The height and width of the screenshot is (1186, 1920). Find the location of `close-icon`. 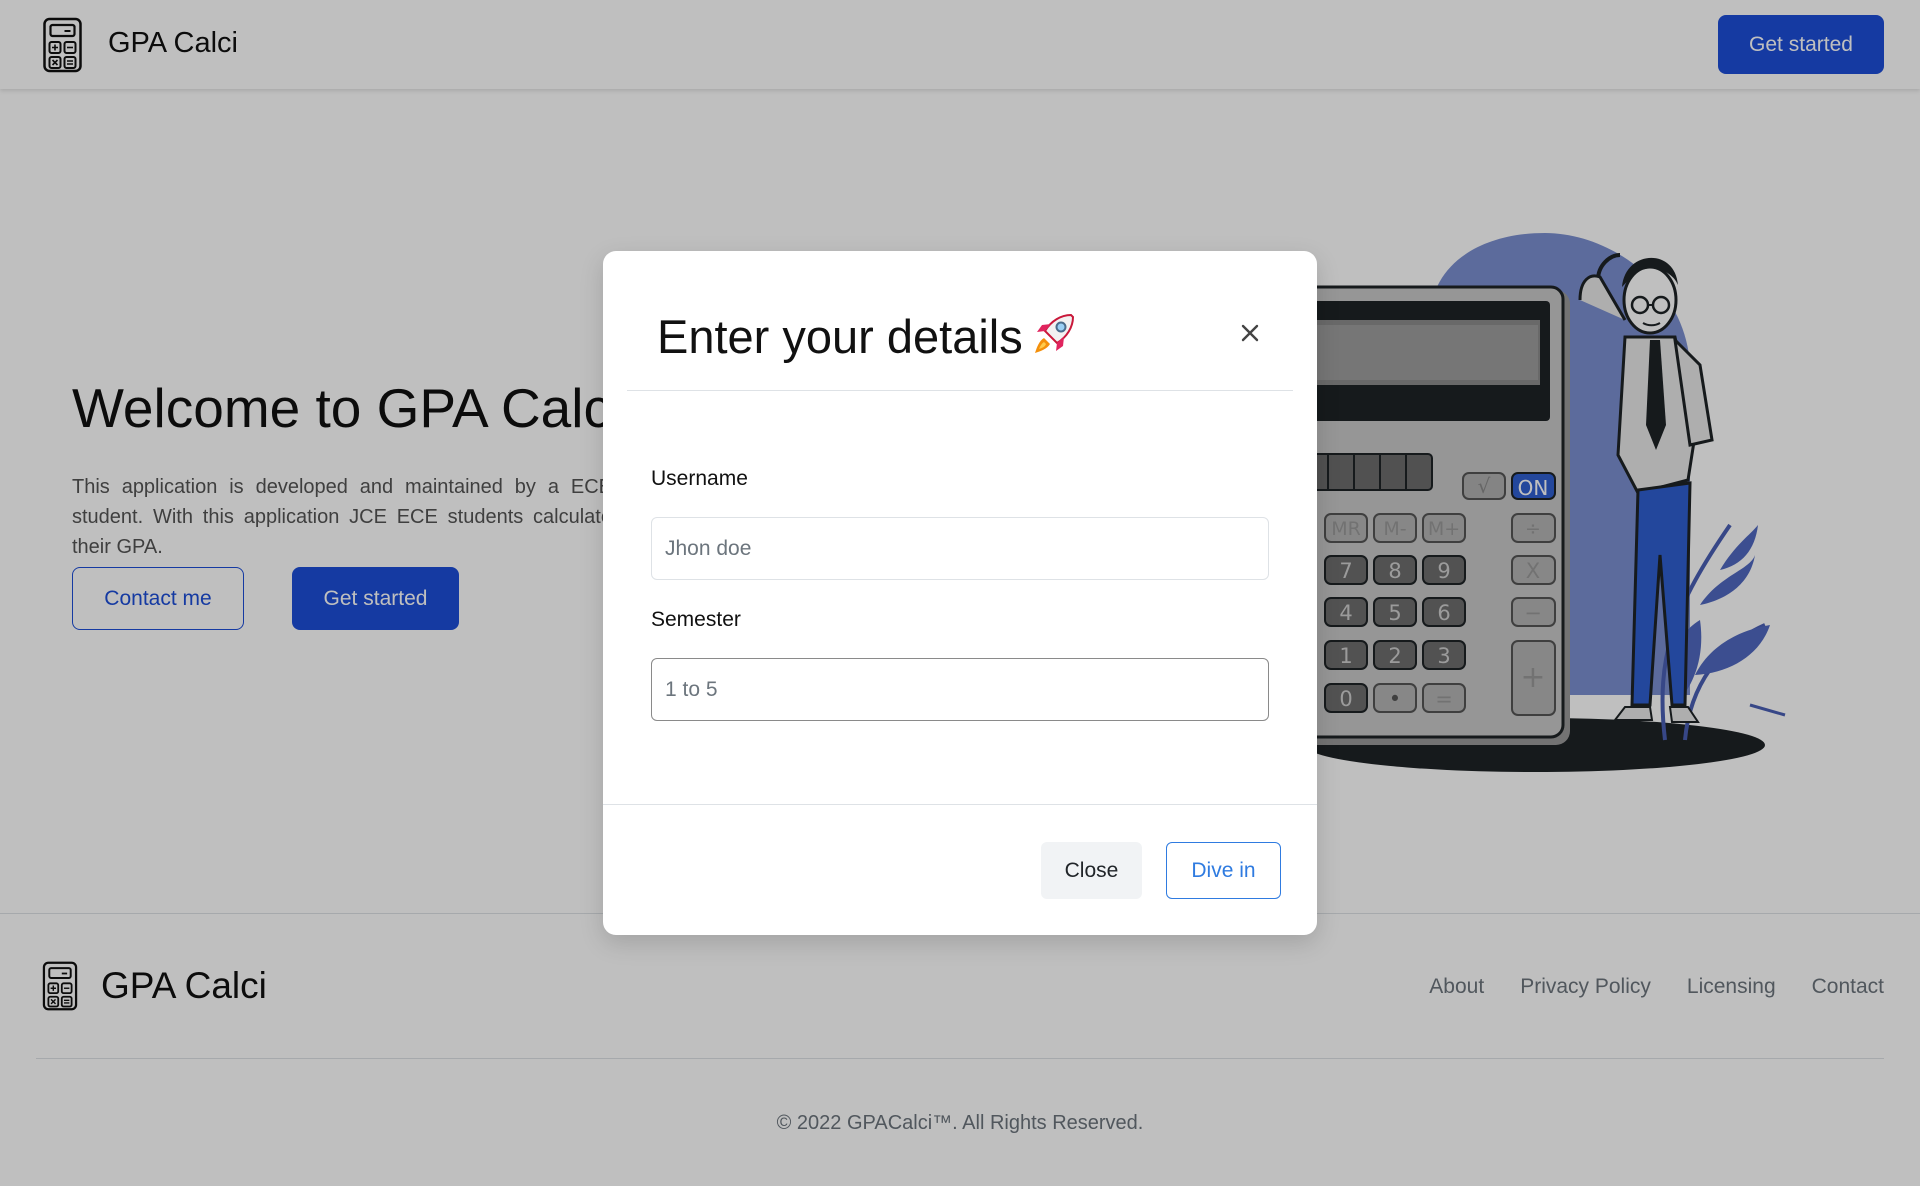

close-icon is located at coordinates (1250, 333).